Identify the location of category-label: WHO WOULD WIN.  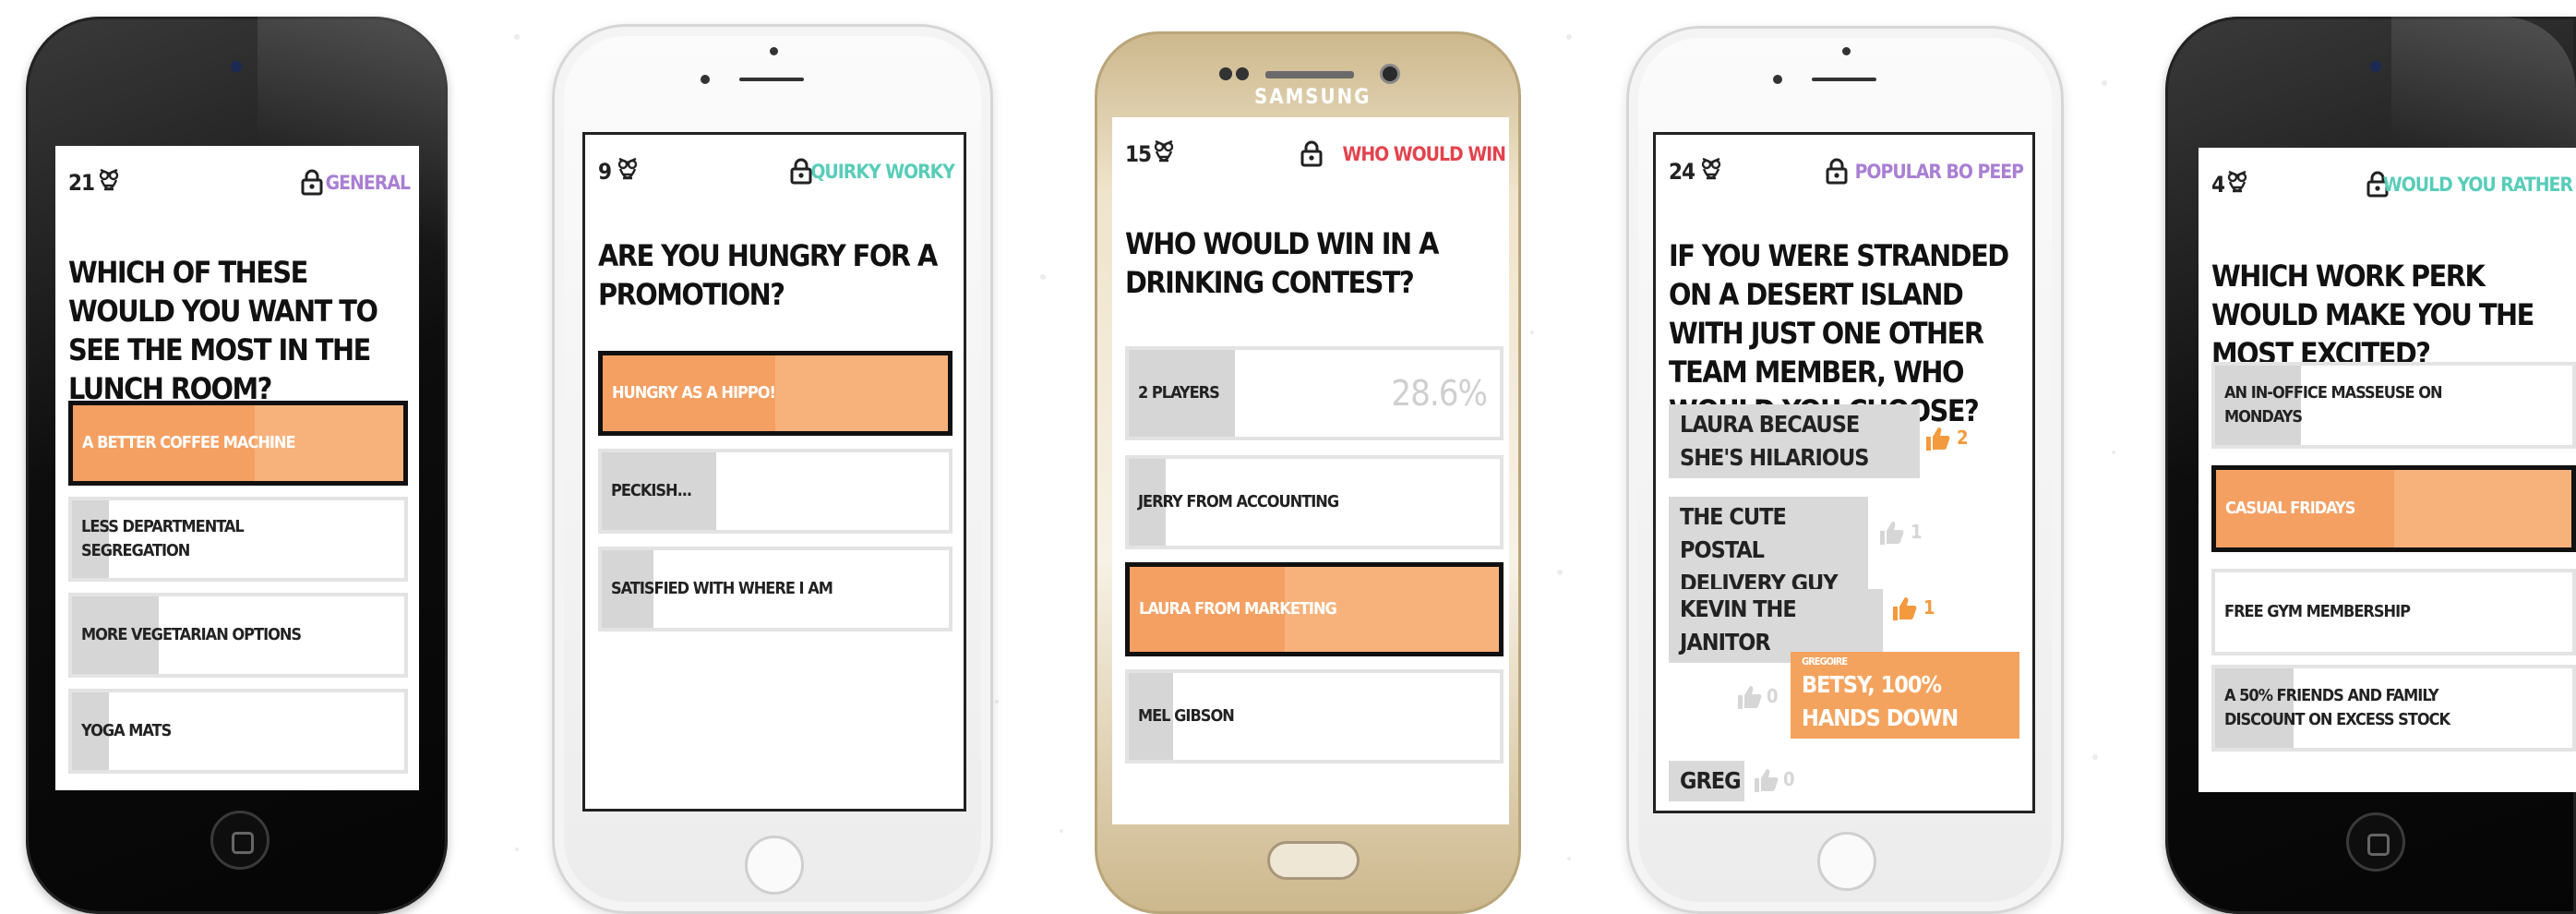
(1424, 154).